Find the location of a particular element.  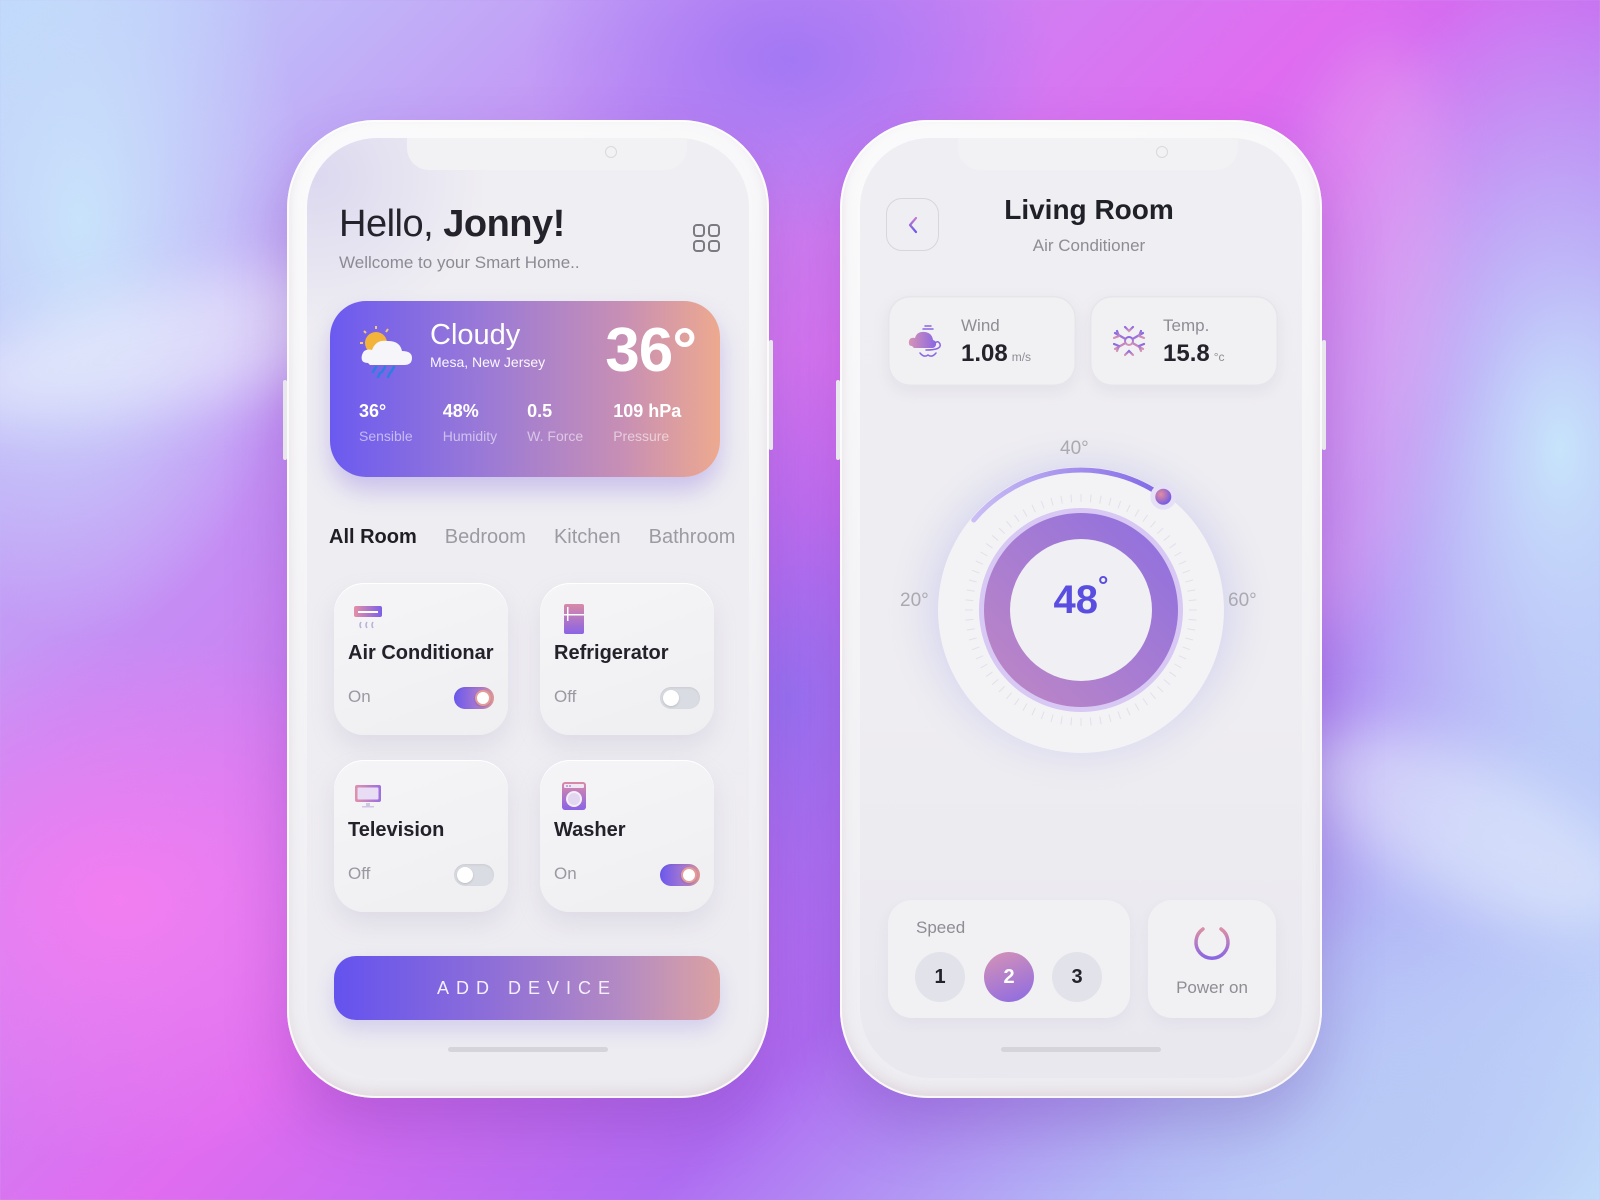

snowflake-icon is located at coordinates (1129, 341).